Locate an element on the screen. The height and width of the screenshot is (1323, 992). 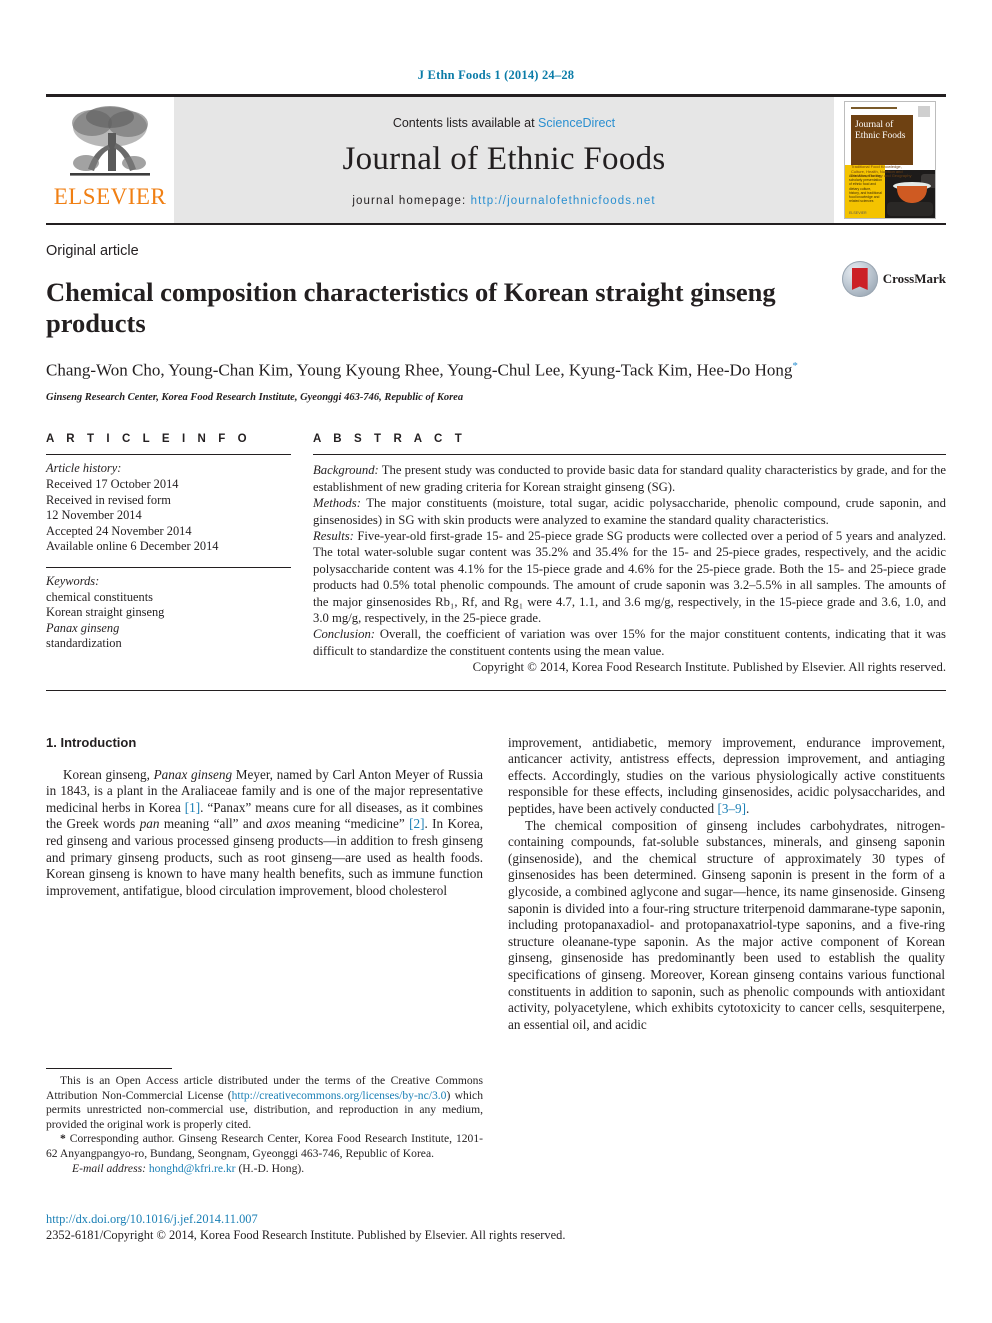
keyword-item: standardization is located at coordinates (84, 643).